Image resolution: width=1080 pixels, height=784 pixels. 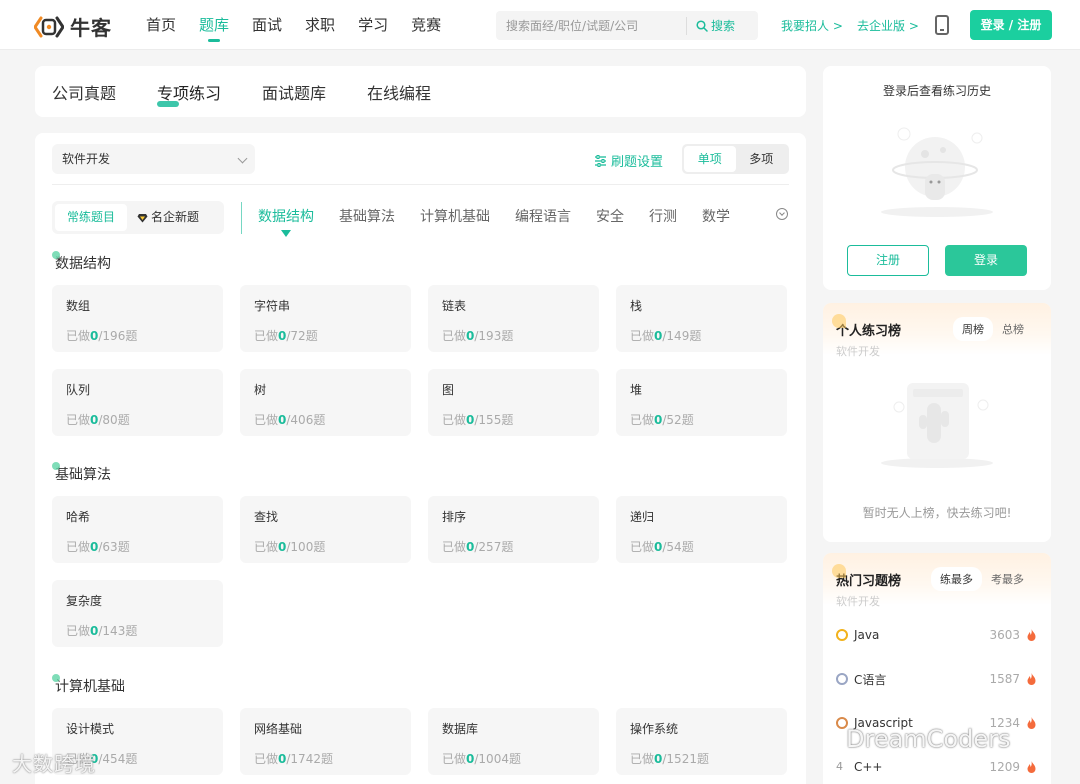 I want to click on total-count: 63, so click(x=110, y=547).